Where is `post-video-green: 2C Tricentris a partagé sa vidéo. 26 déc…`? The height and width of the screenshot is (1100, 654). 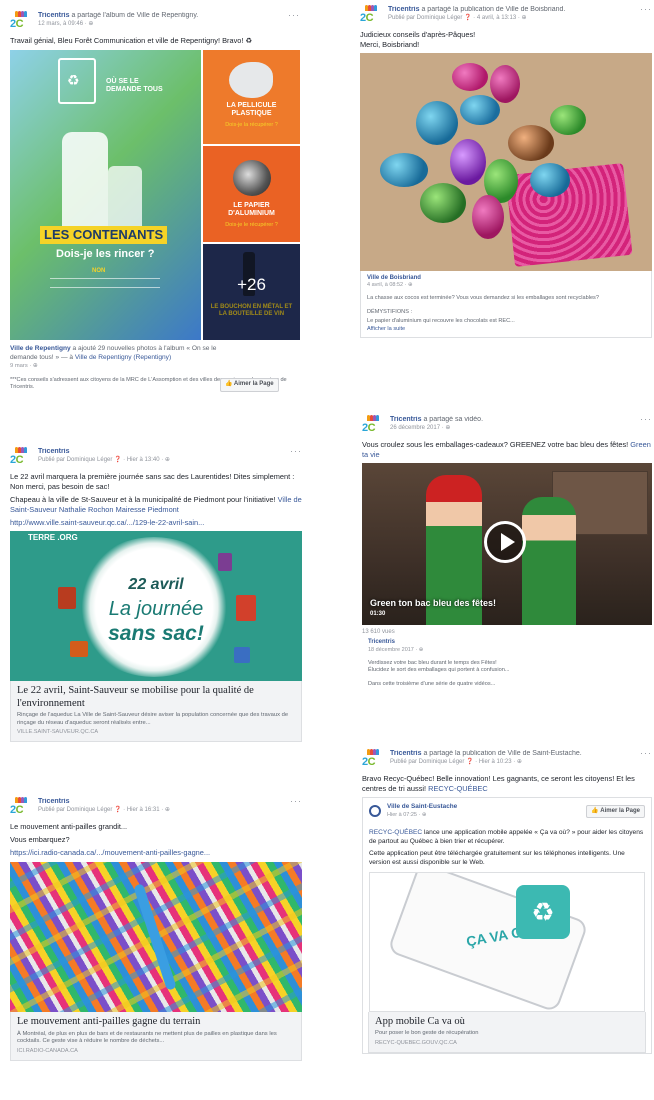
post-video-green: 2C Tricentris a partagé sa vidéo. 26 déc… is located at coordinates (507, 573).